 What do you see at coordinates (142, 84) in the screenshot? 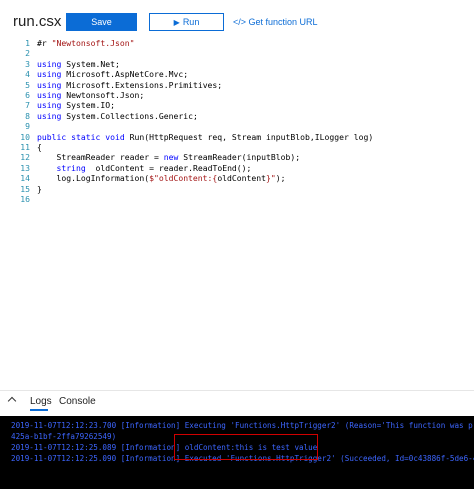
I see `code-token: Microsoft.Extensions.Primitives;` at bounding box center [142, 84].